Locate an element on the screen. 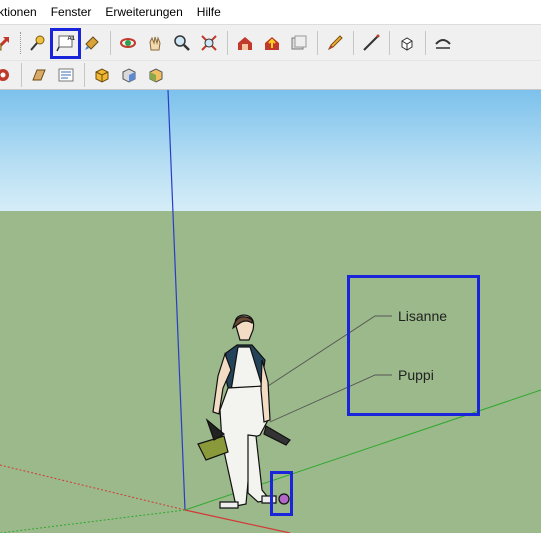 The height and width of the screenshot is (533, 541). text-tool-button: A1 is located at coordinates (65, 43).